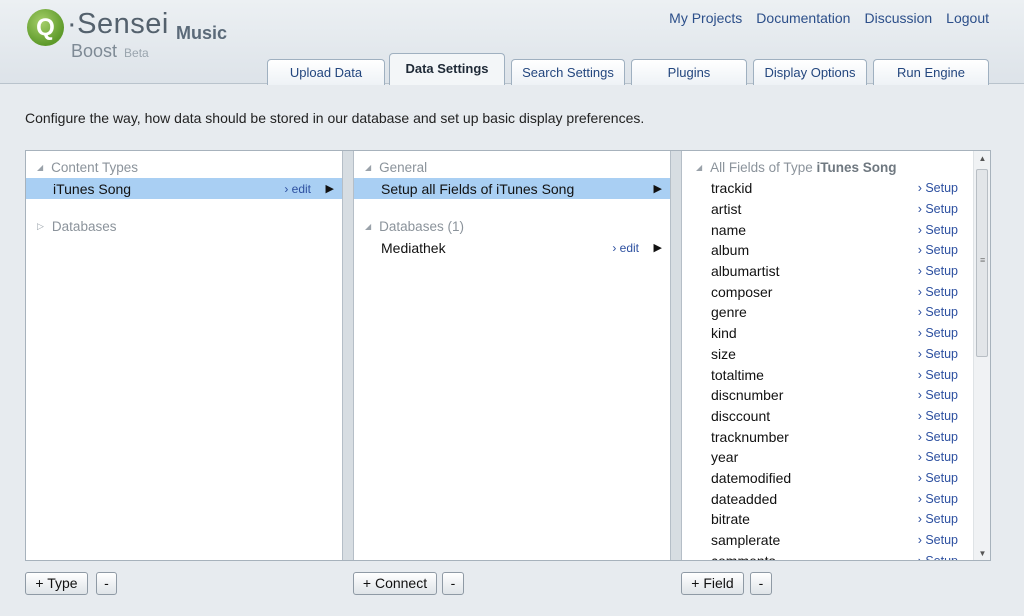 Image resolution: width=1024 pixels, height=616 pixels. What do you see at coordinates (84, 226) in the screenshot?
I see `group-label: Databases` at bounding box center [84, 226].